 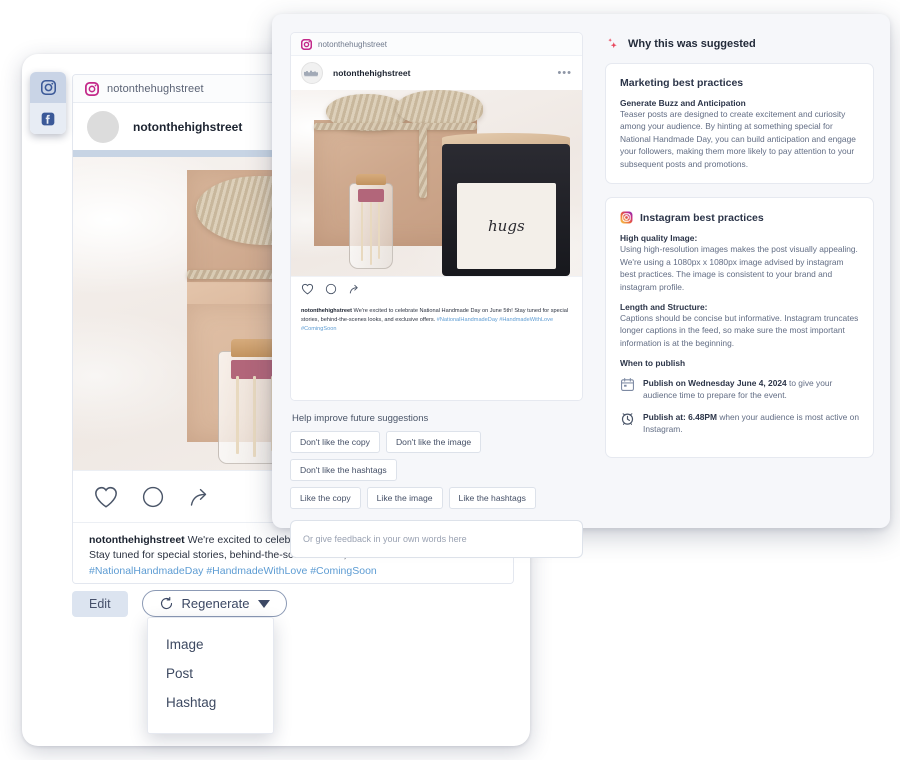 I want to click on menu-item-post: Post, so click(x=210, y=673).